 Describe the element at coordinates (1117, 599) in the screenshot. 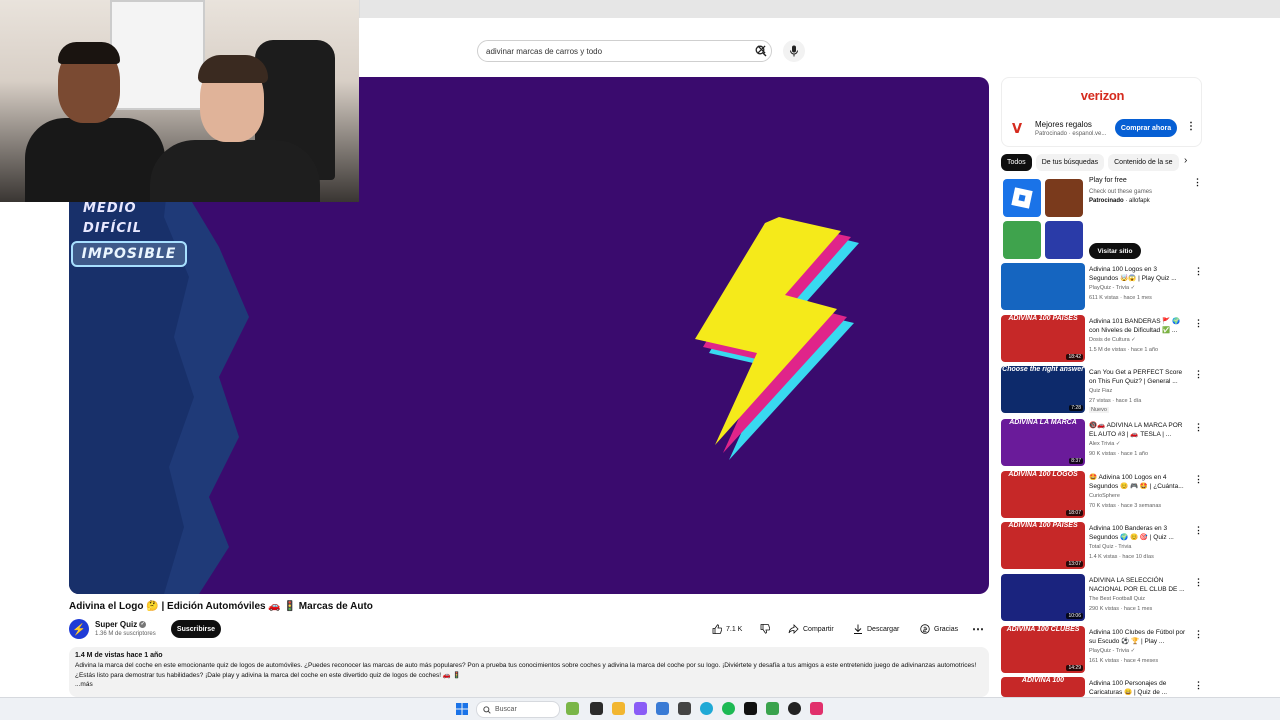

I see `recommended-channel-name: The Best Football Quiz` at that location.